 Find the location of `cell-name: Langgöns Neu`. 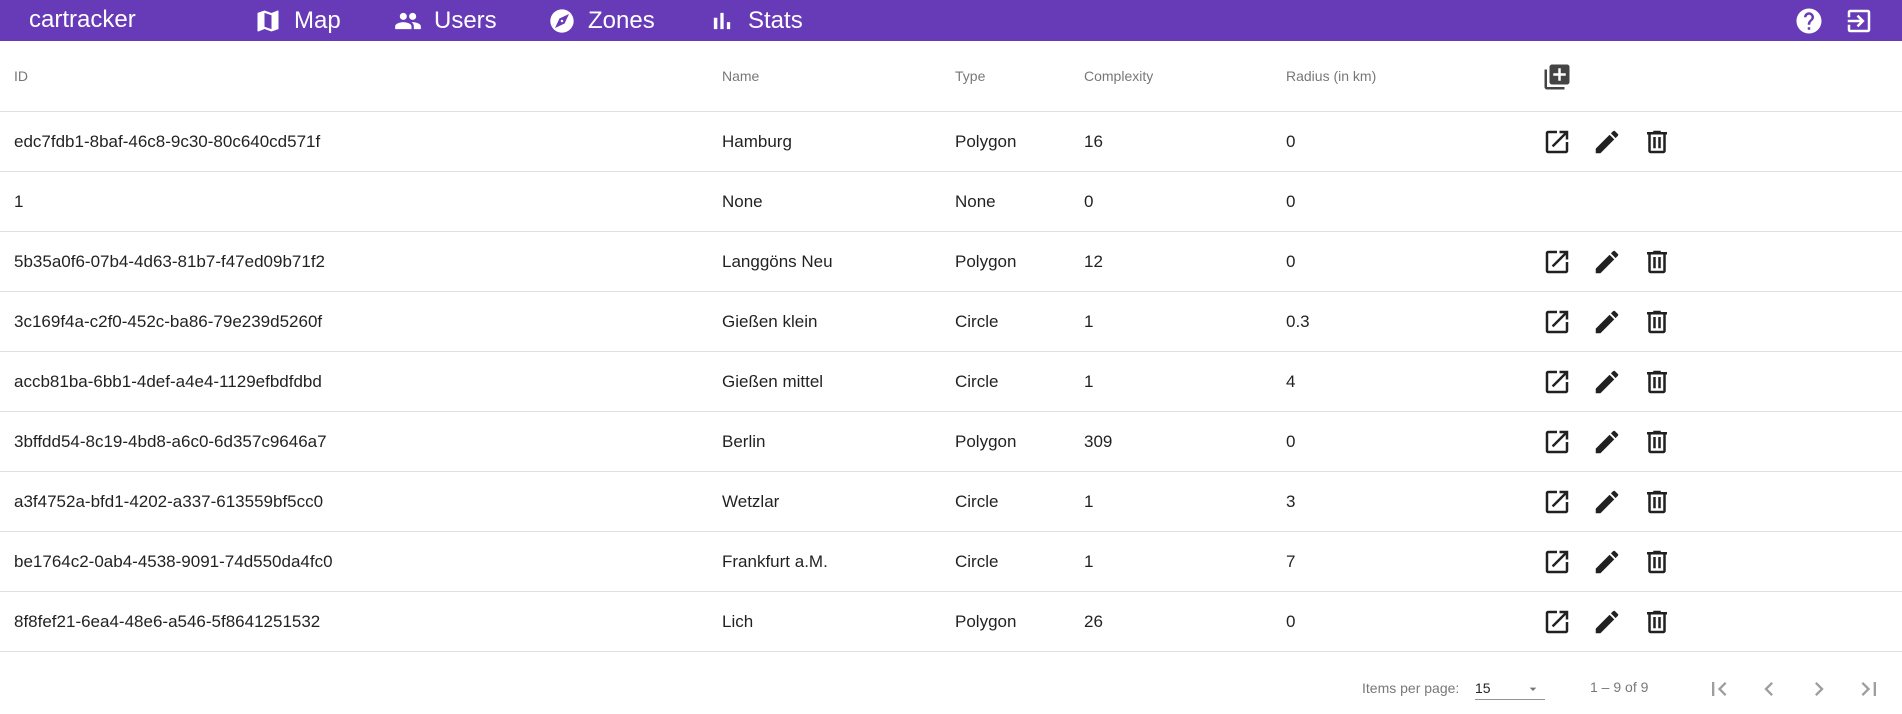

cell-name: Langgöns Neu is located at coordinates (777, 261).